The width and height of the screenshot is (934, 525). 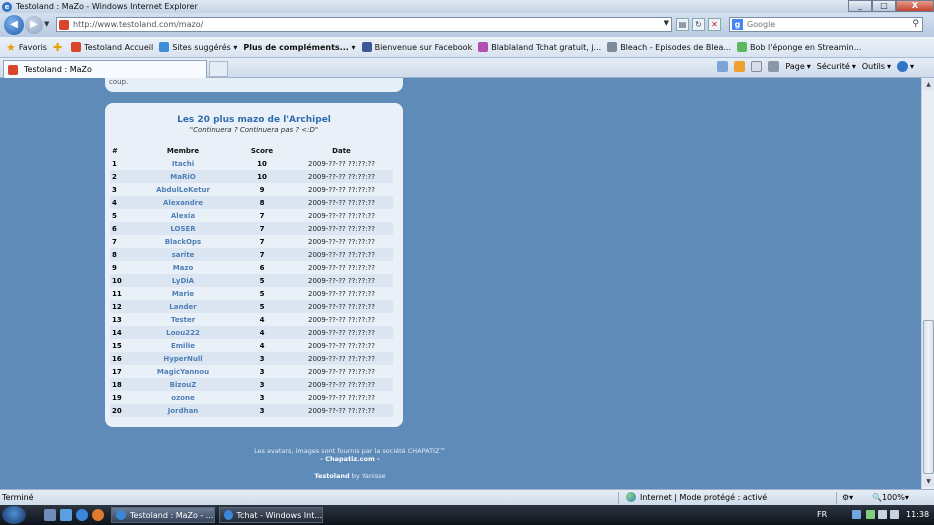 I want to click on address-url: http://www.testoland.com/mazo/, so click(x=138, y=24).